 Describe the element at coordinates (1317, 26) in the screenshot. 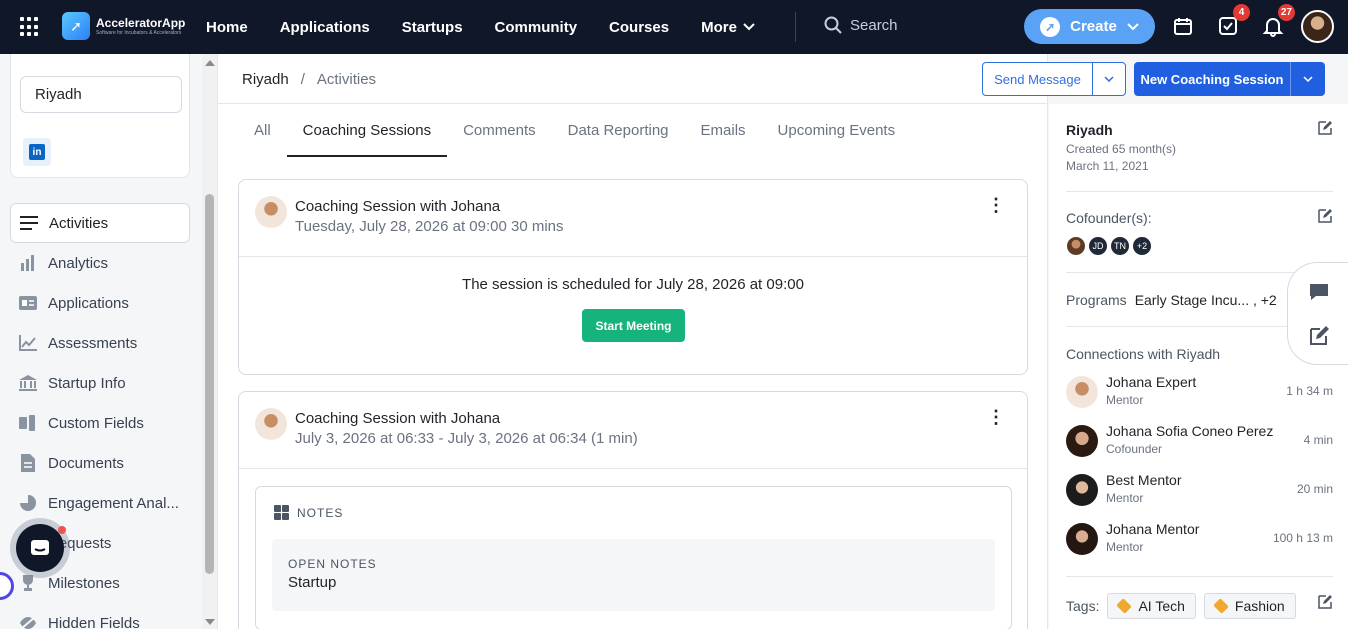

I see `user-avatar` at that location.